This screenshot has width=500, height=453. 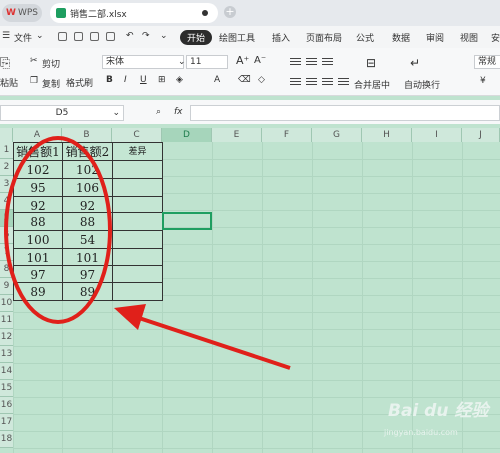 What do you see at coordinates (58, 230) in the screenshot?
I see `highlight-circle` at bounding box center [58, 230].